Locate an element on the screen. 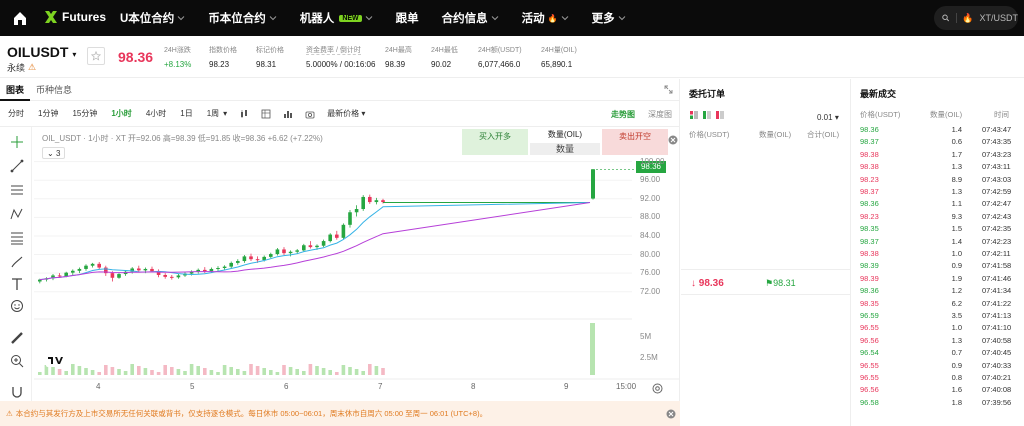  favorite-button is located at coordinates (96, 56).